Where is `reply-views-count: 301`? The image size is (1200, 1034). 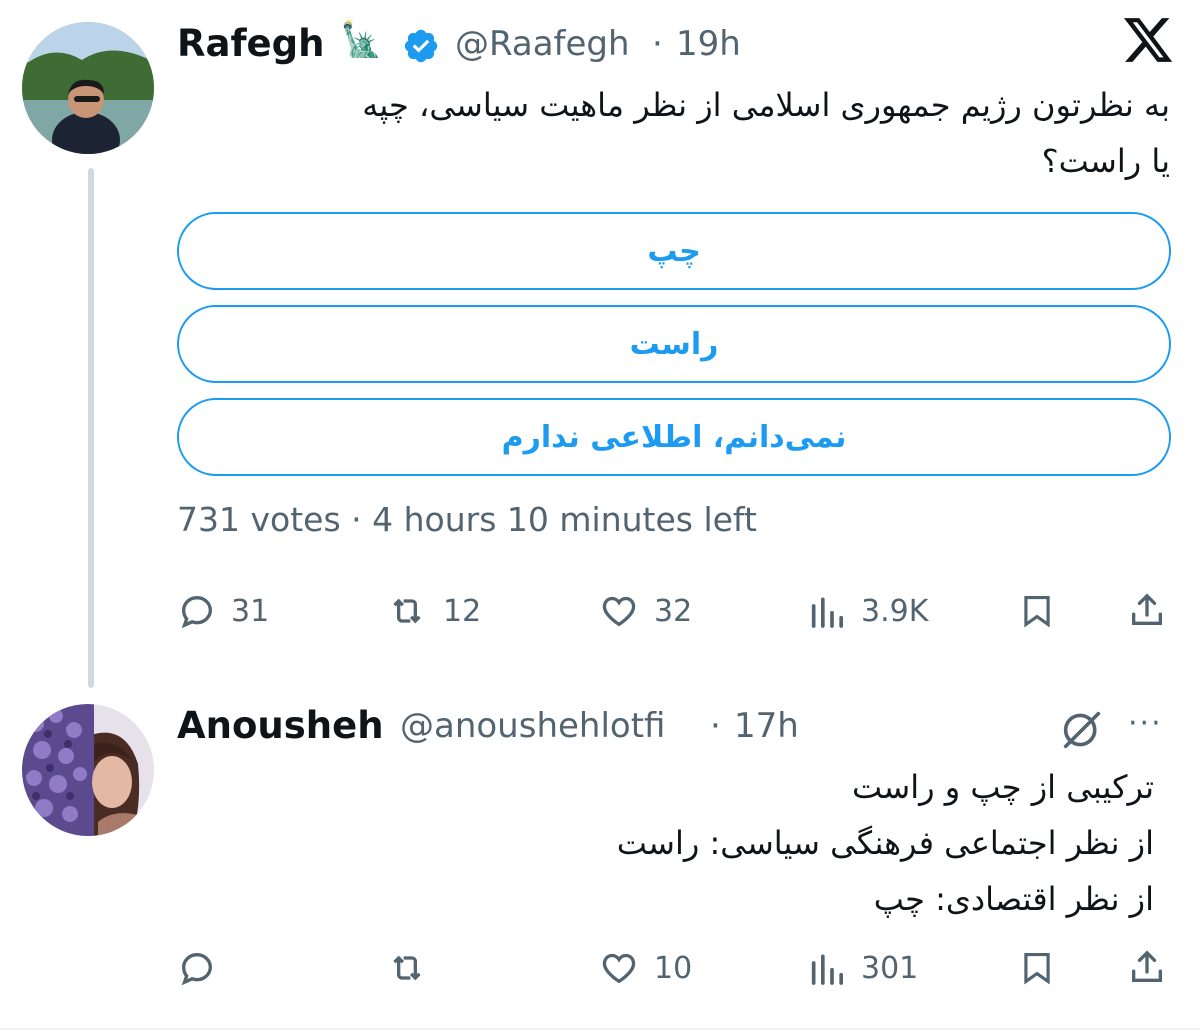
reply-views-count: 301 is located at coordinates (890, 968).